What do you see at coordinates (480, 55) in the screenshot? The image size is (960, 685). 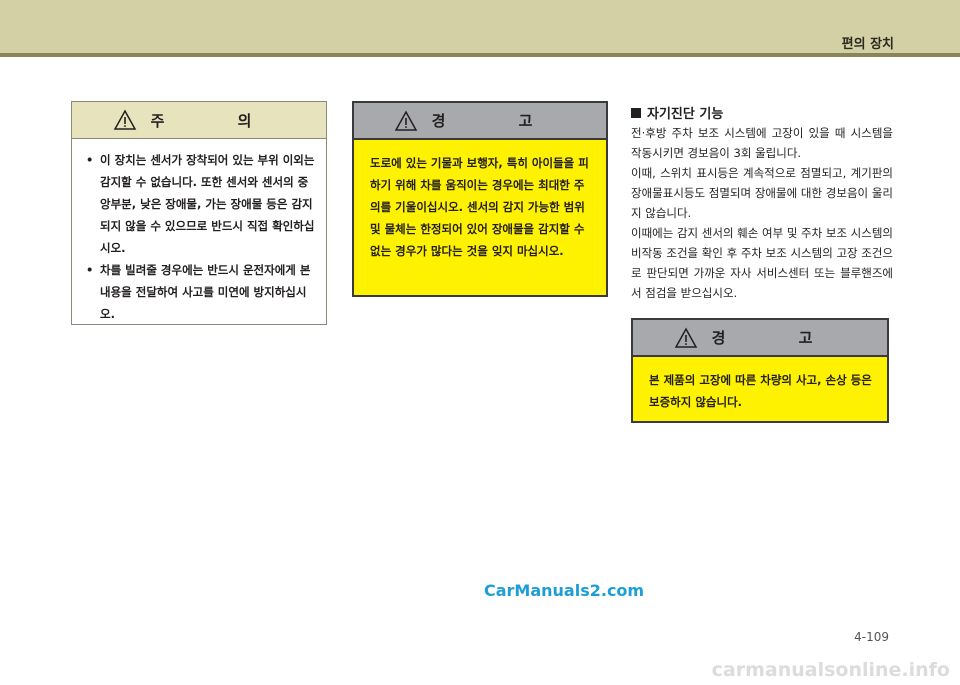 I see `header-rule` at bounding box center [480, 55].